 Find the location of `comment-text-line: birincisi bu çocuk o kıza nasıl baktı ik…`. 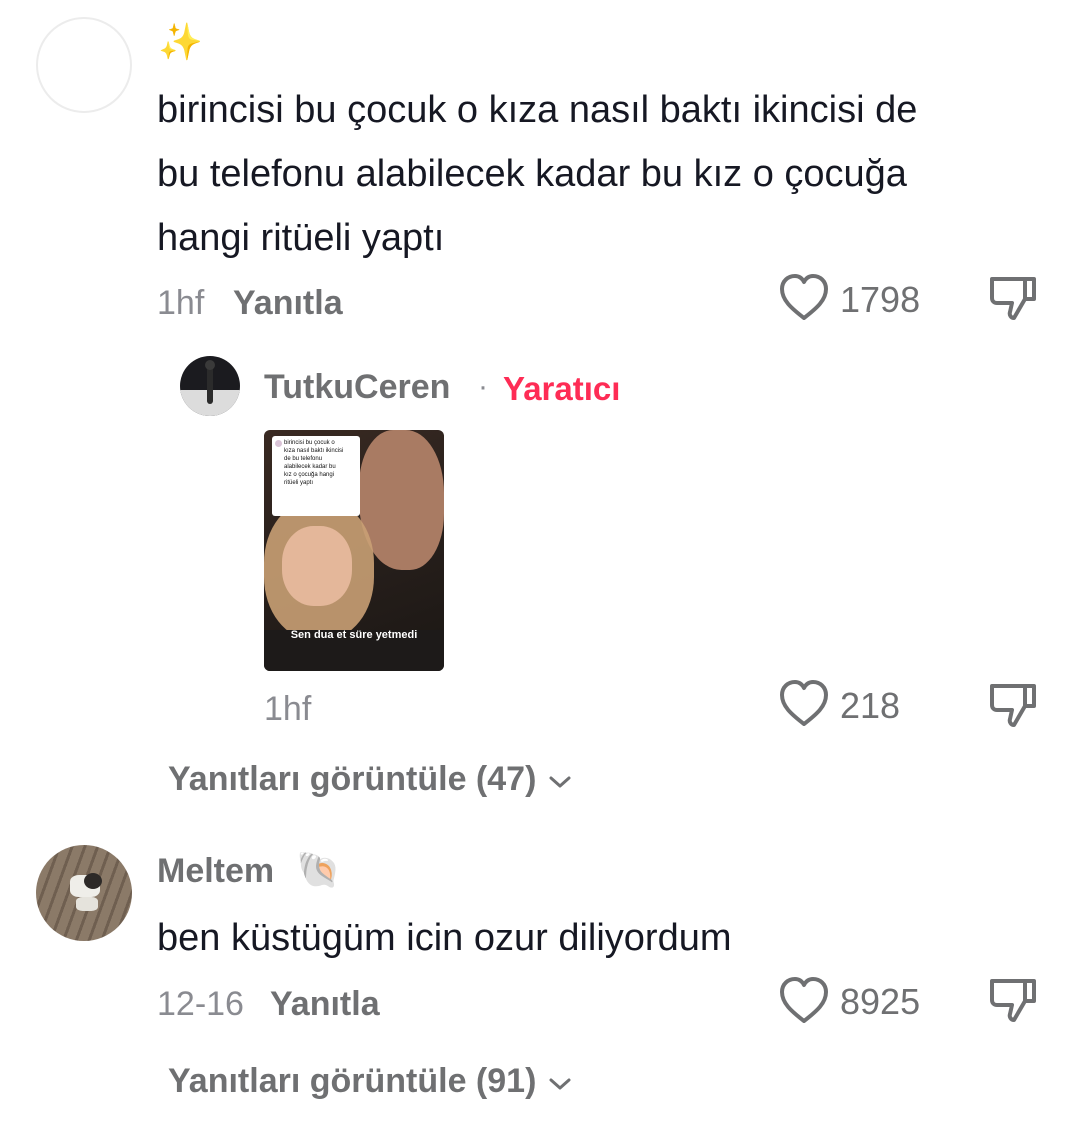

comment-text-line: birincisi bu çocuk o kıza nasıl baktı ik… is located at coordinates (537, 110).